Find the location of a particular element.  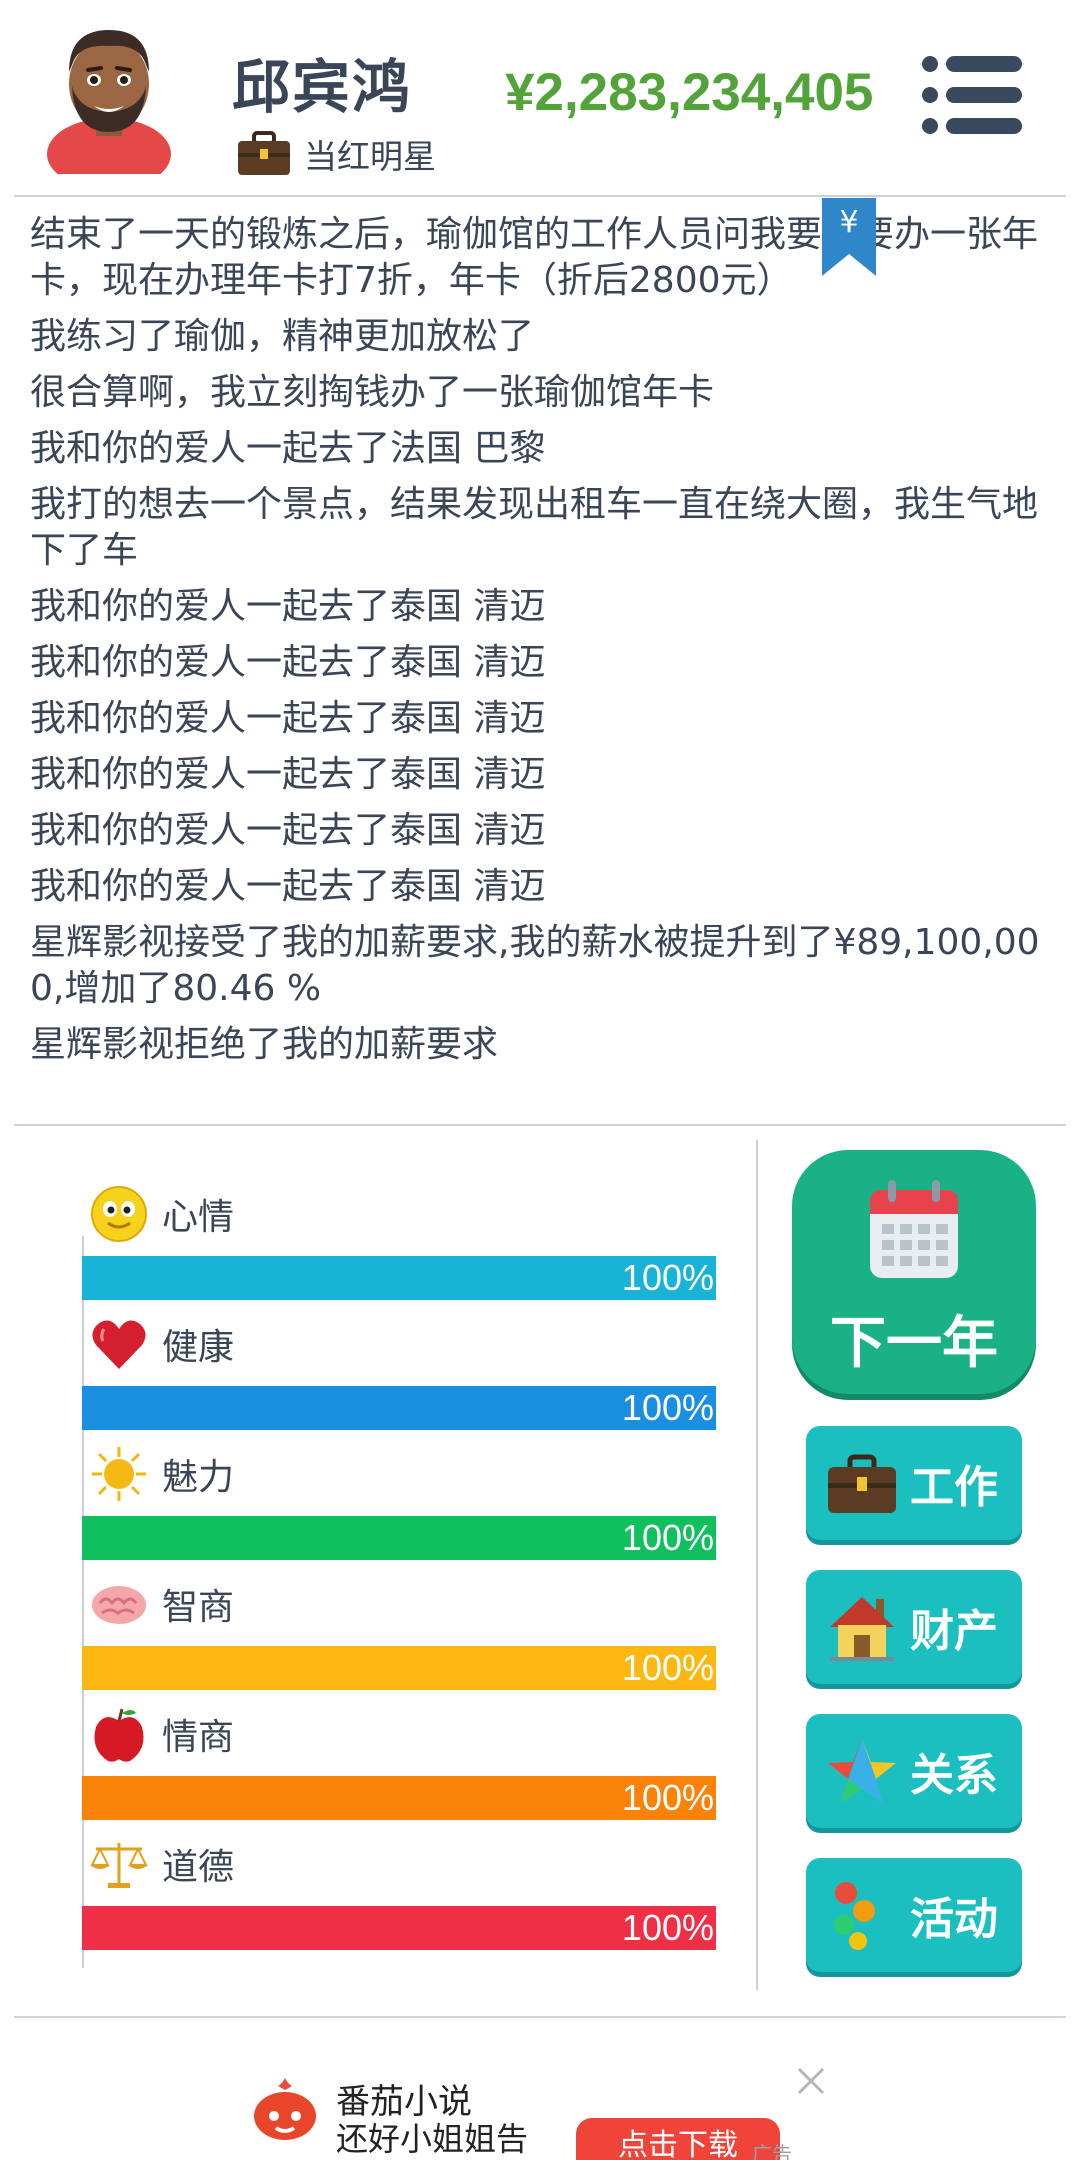

apple-icon is located at coordinates (119, 1735).